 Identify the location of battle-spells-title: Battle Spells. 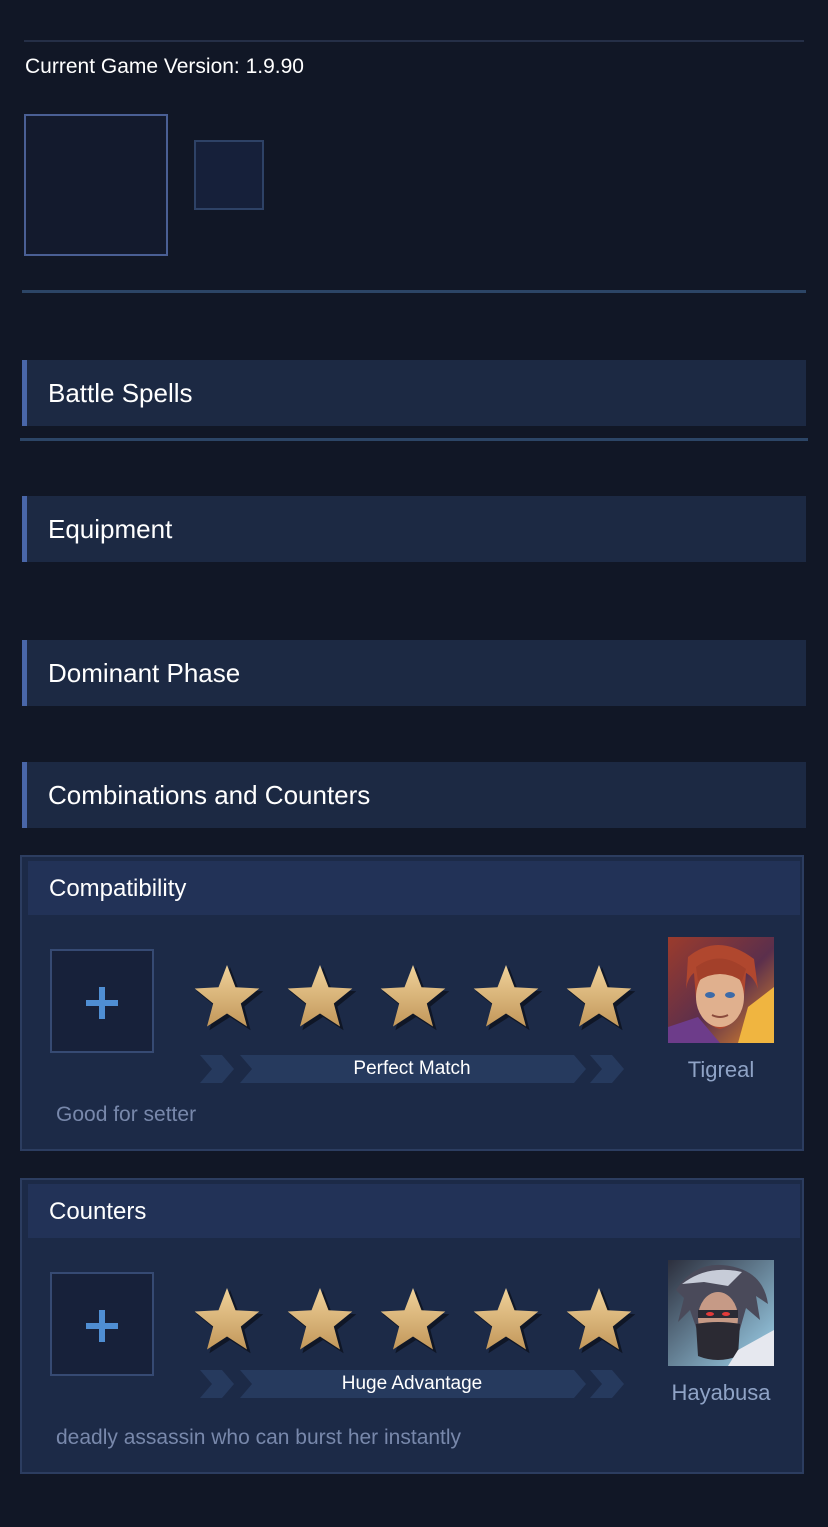
(120, 393).